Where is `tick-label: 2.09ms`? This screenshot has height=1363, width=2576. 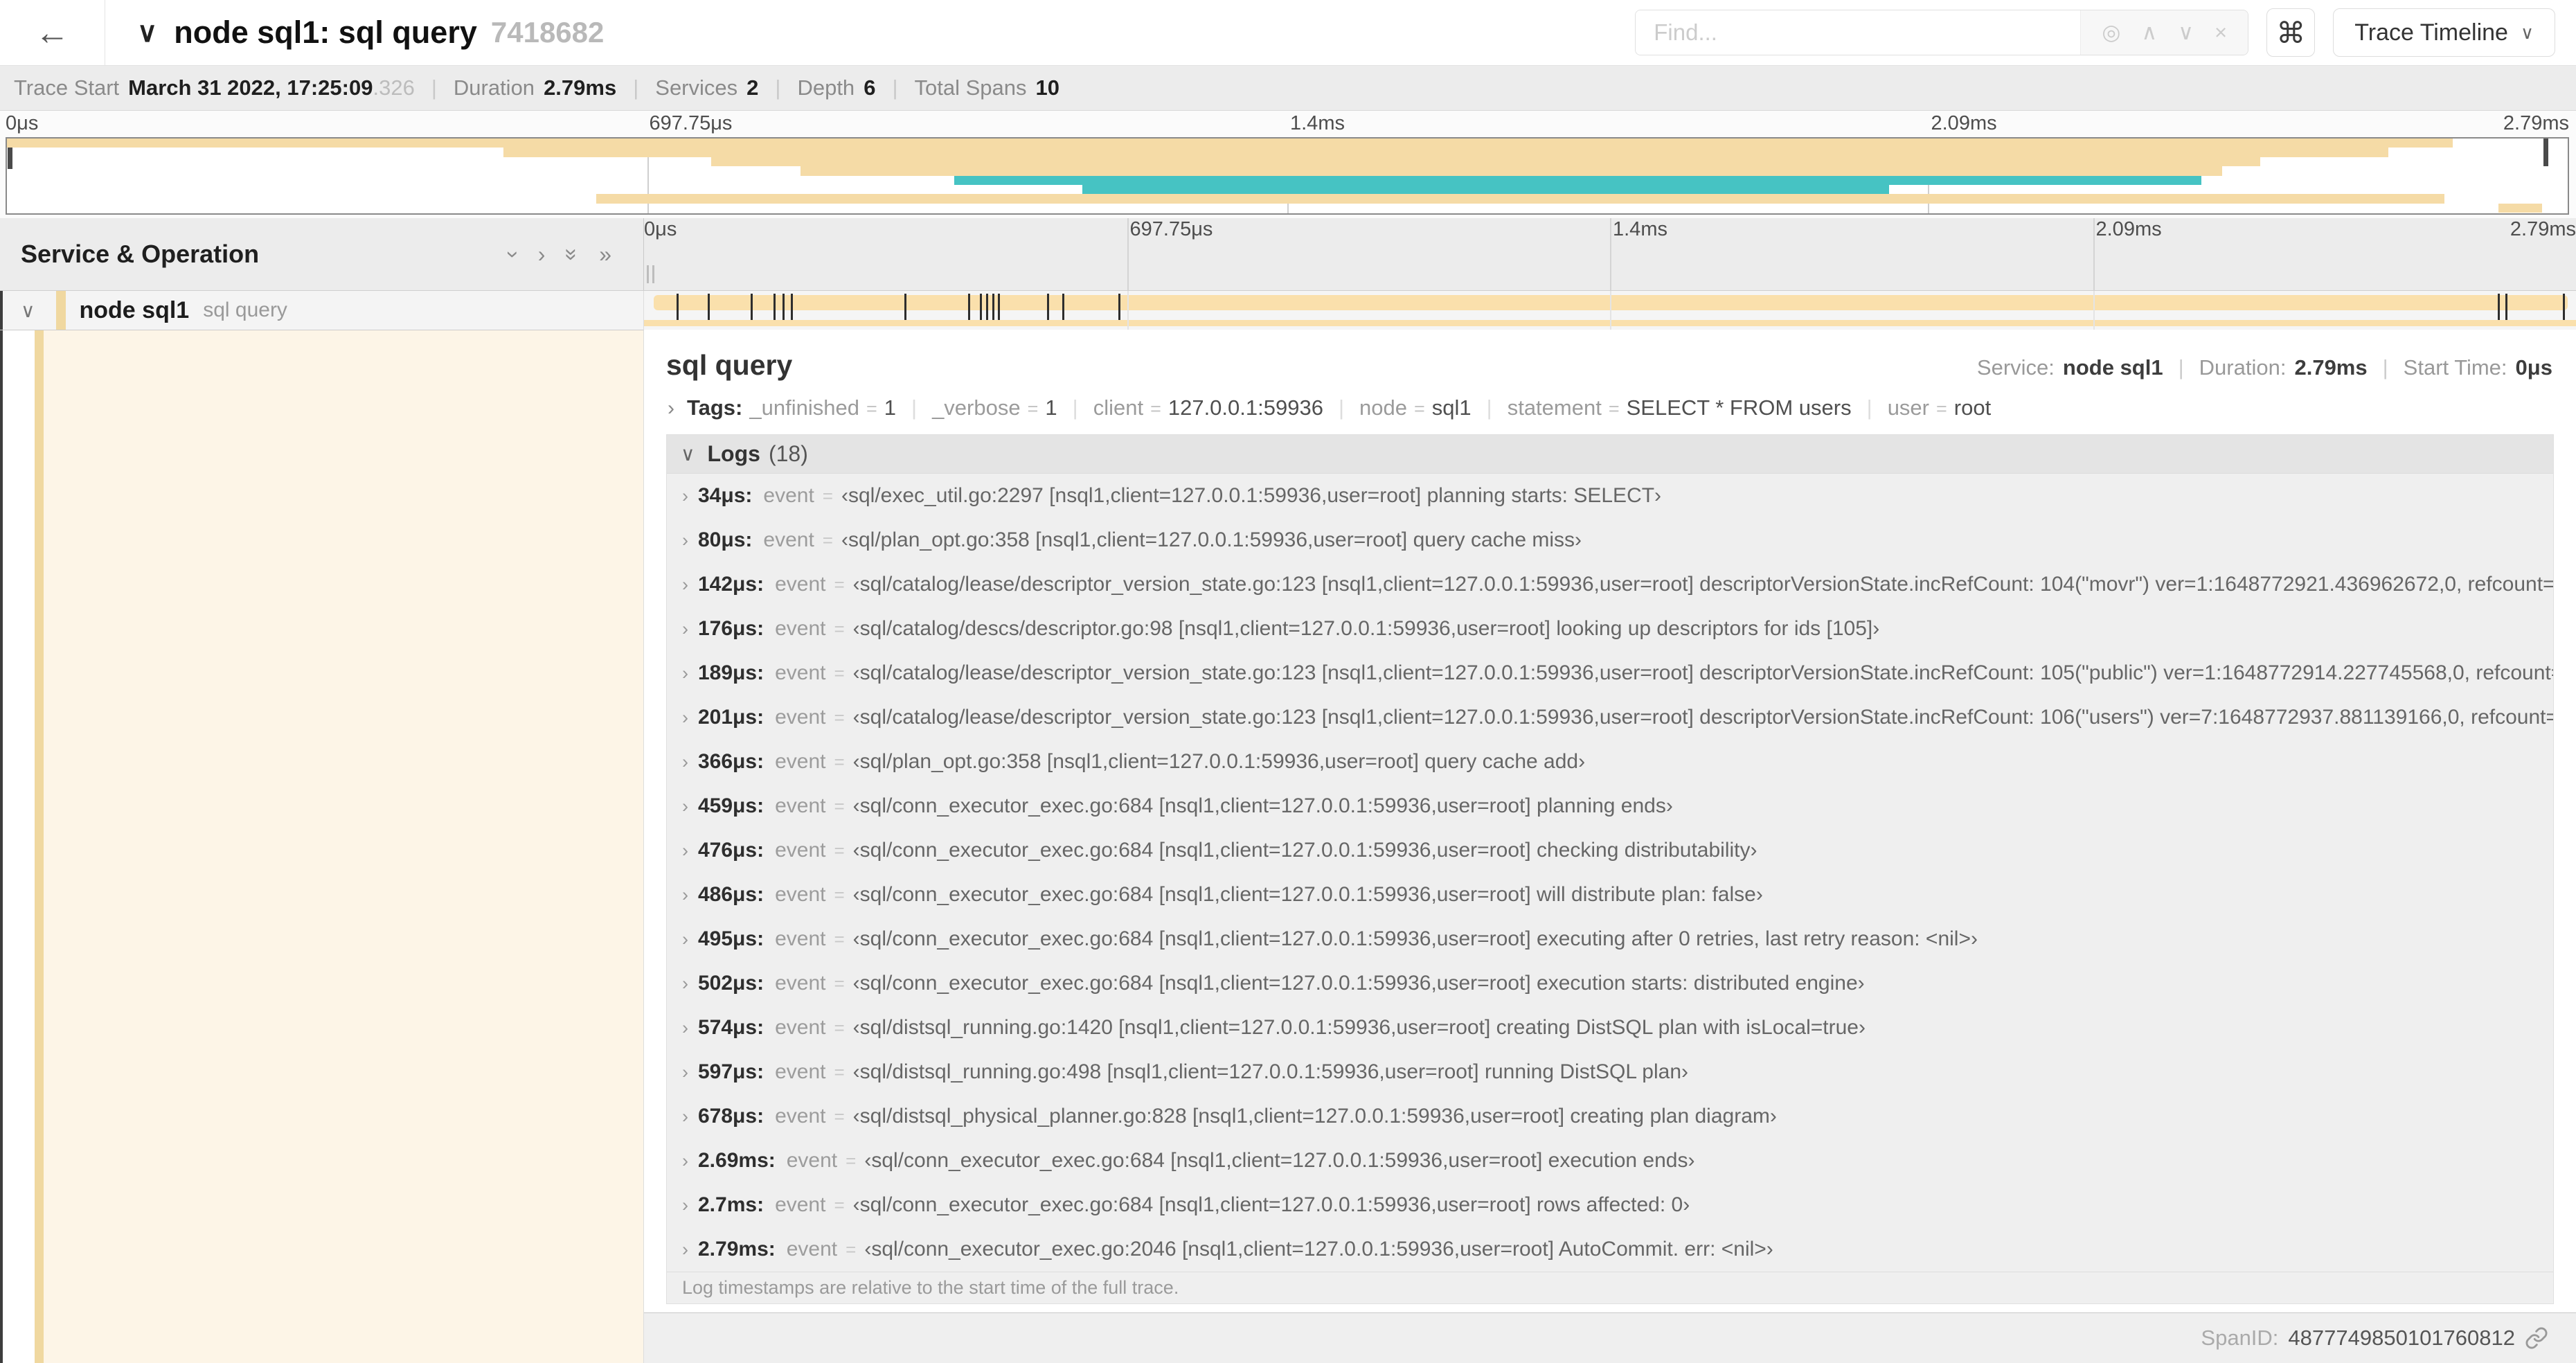 tick-label: 2.09ms is located at coordinates (2128, 229).